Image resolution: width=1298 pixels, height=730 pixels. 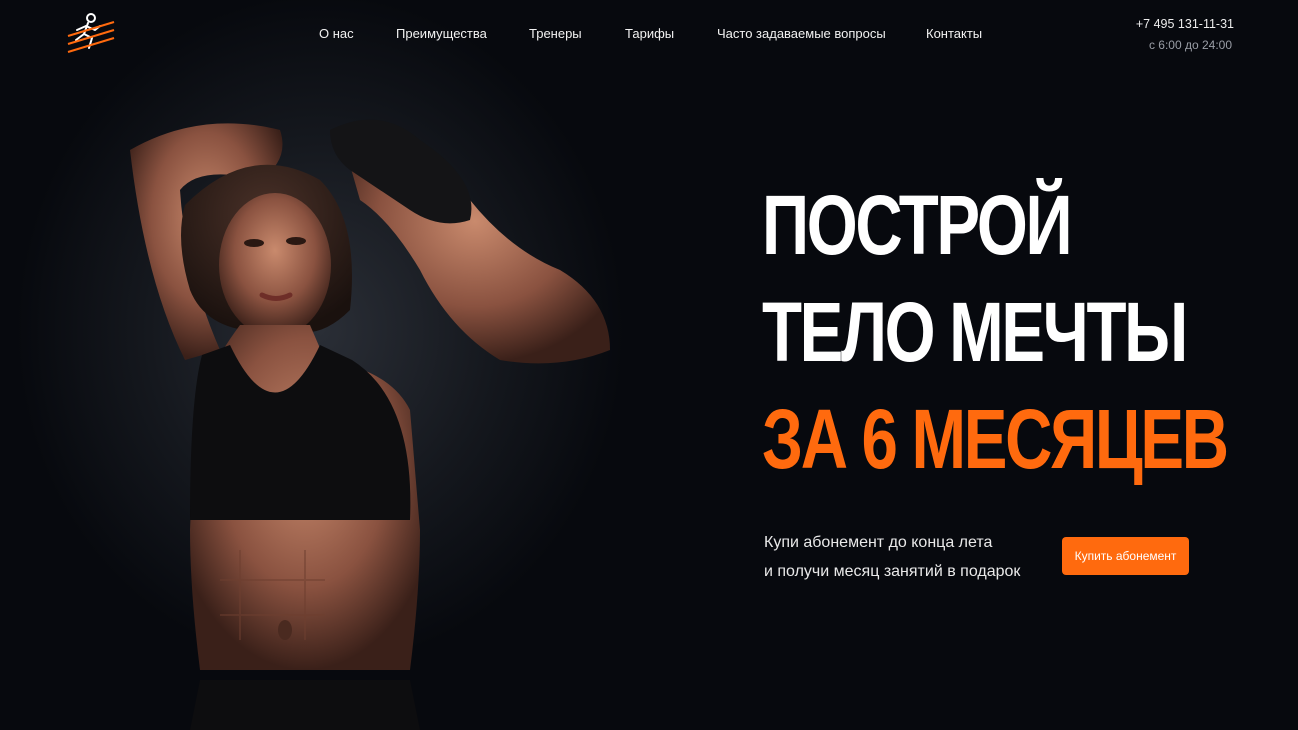 What do you see at coordinates (954, 33) in the screenshot?
I see `nav-item-contacts: Контакты` at bounding box center [954, 33].